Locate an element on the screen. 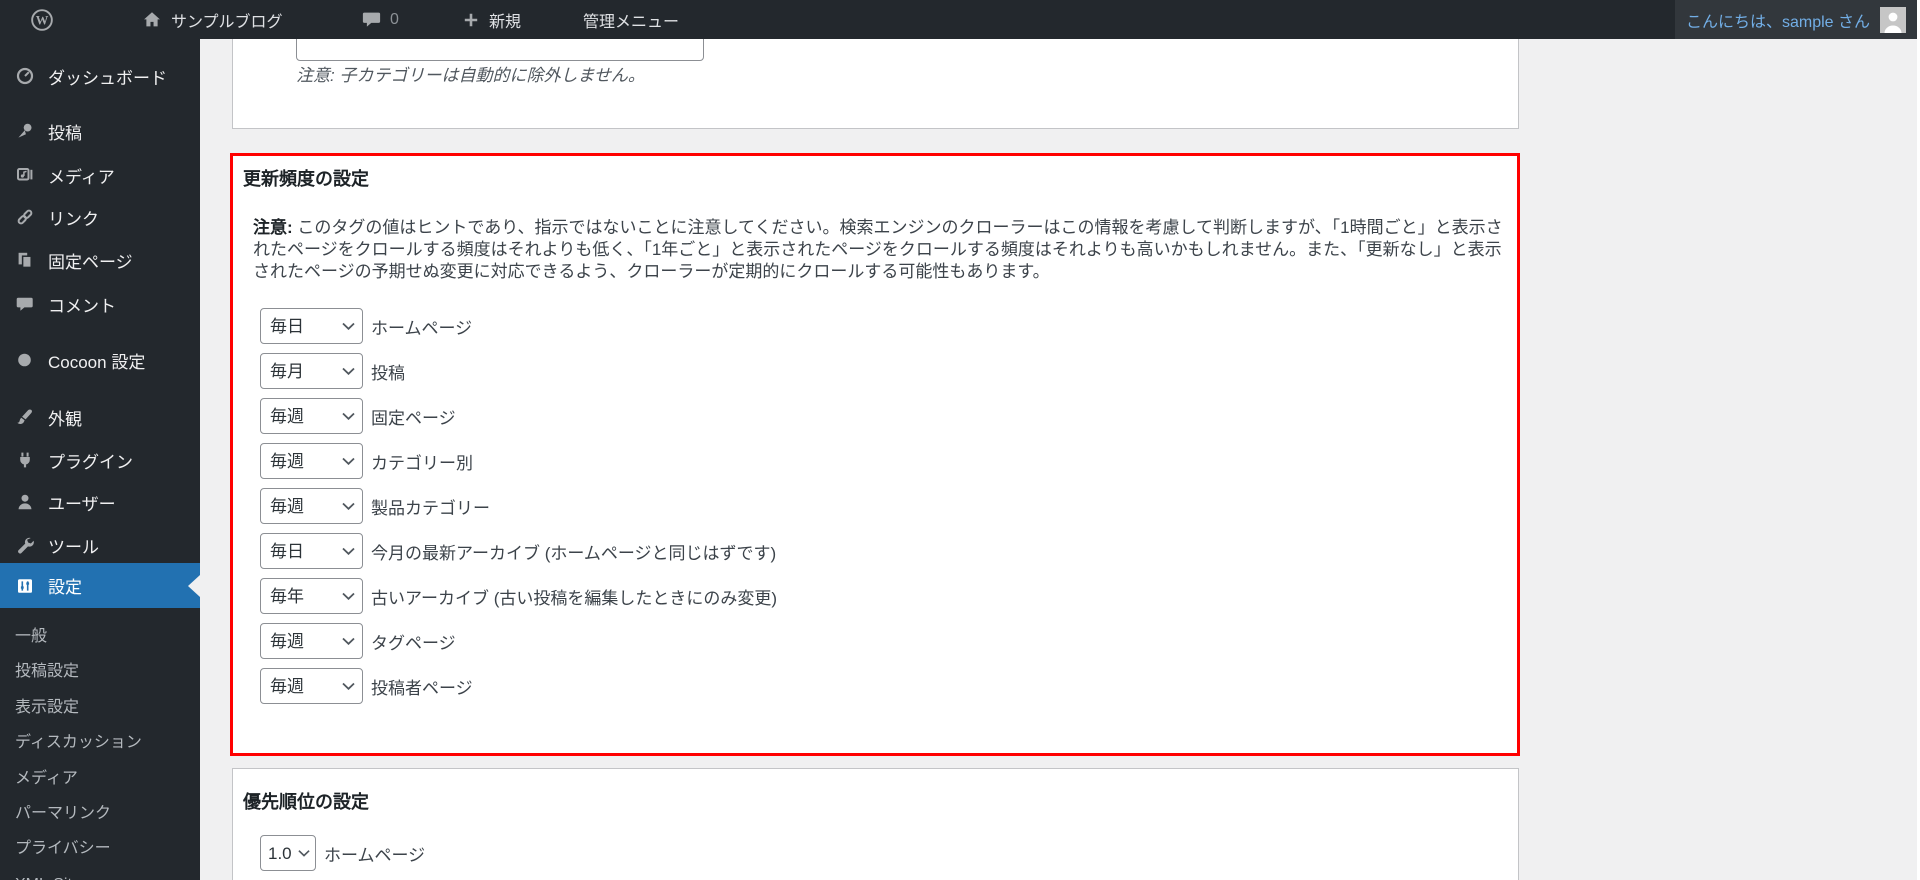 This screenshot has width=1920, height=880. wordpress-logo-menu: W is located at coordinates (42, 19).